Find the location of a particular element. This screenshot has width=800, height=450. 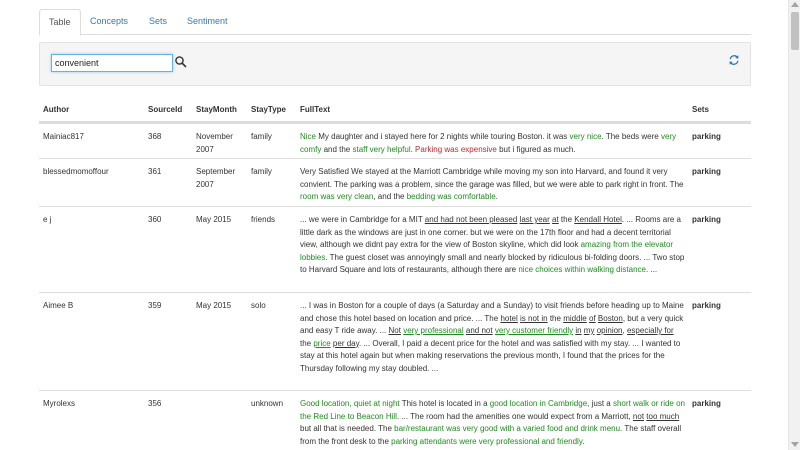

highlighted-phrase: and not is located at coordinates (479, 330).